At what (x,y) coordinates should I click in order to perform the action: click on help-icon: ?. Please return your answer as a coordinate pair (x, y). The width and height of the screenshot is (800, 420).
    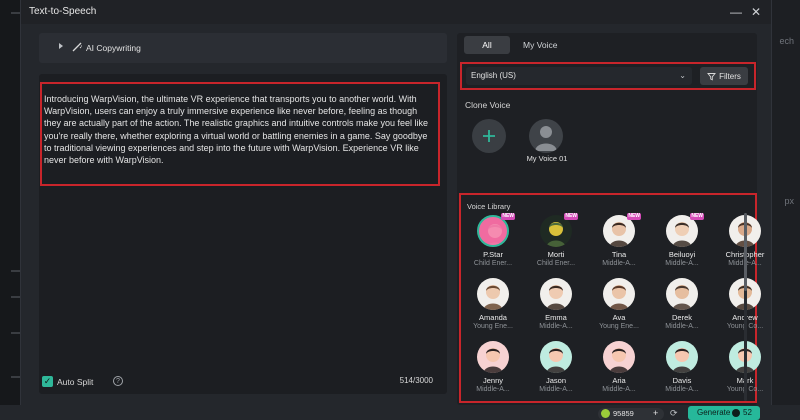
    Looking at the image, I should click on (118, 381).